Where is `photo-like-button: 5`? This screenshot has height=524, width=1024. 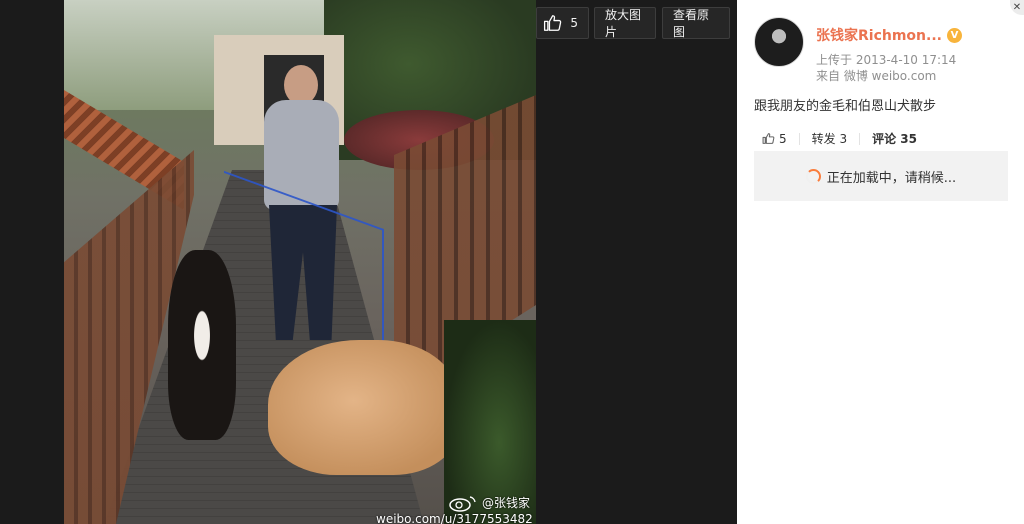 photo-like-button: 5 is located at coordinates (562, 23).